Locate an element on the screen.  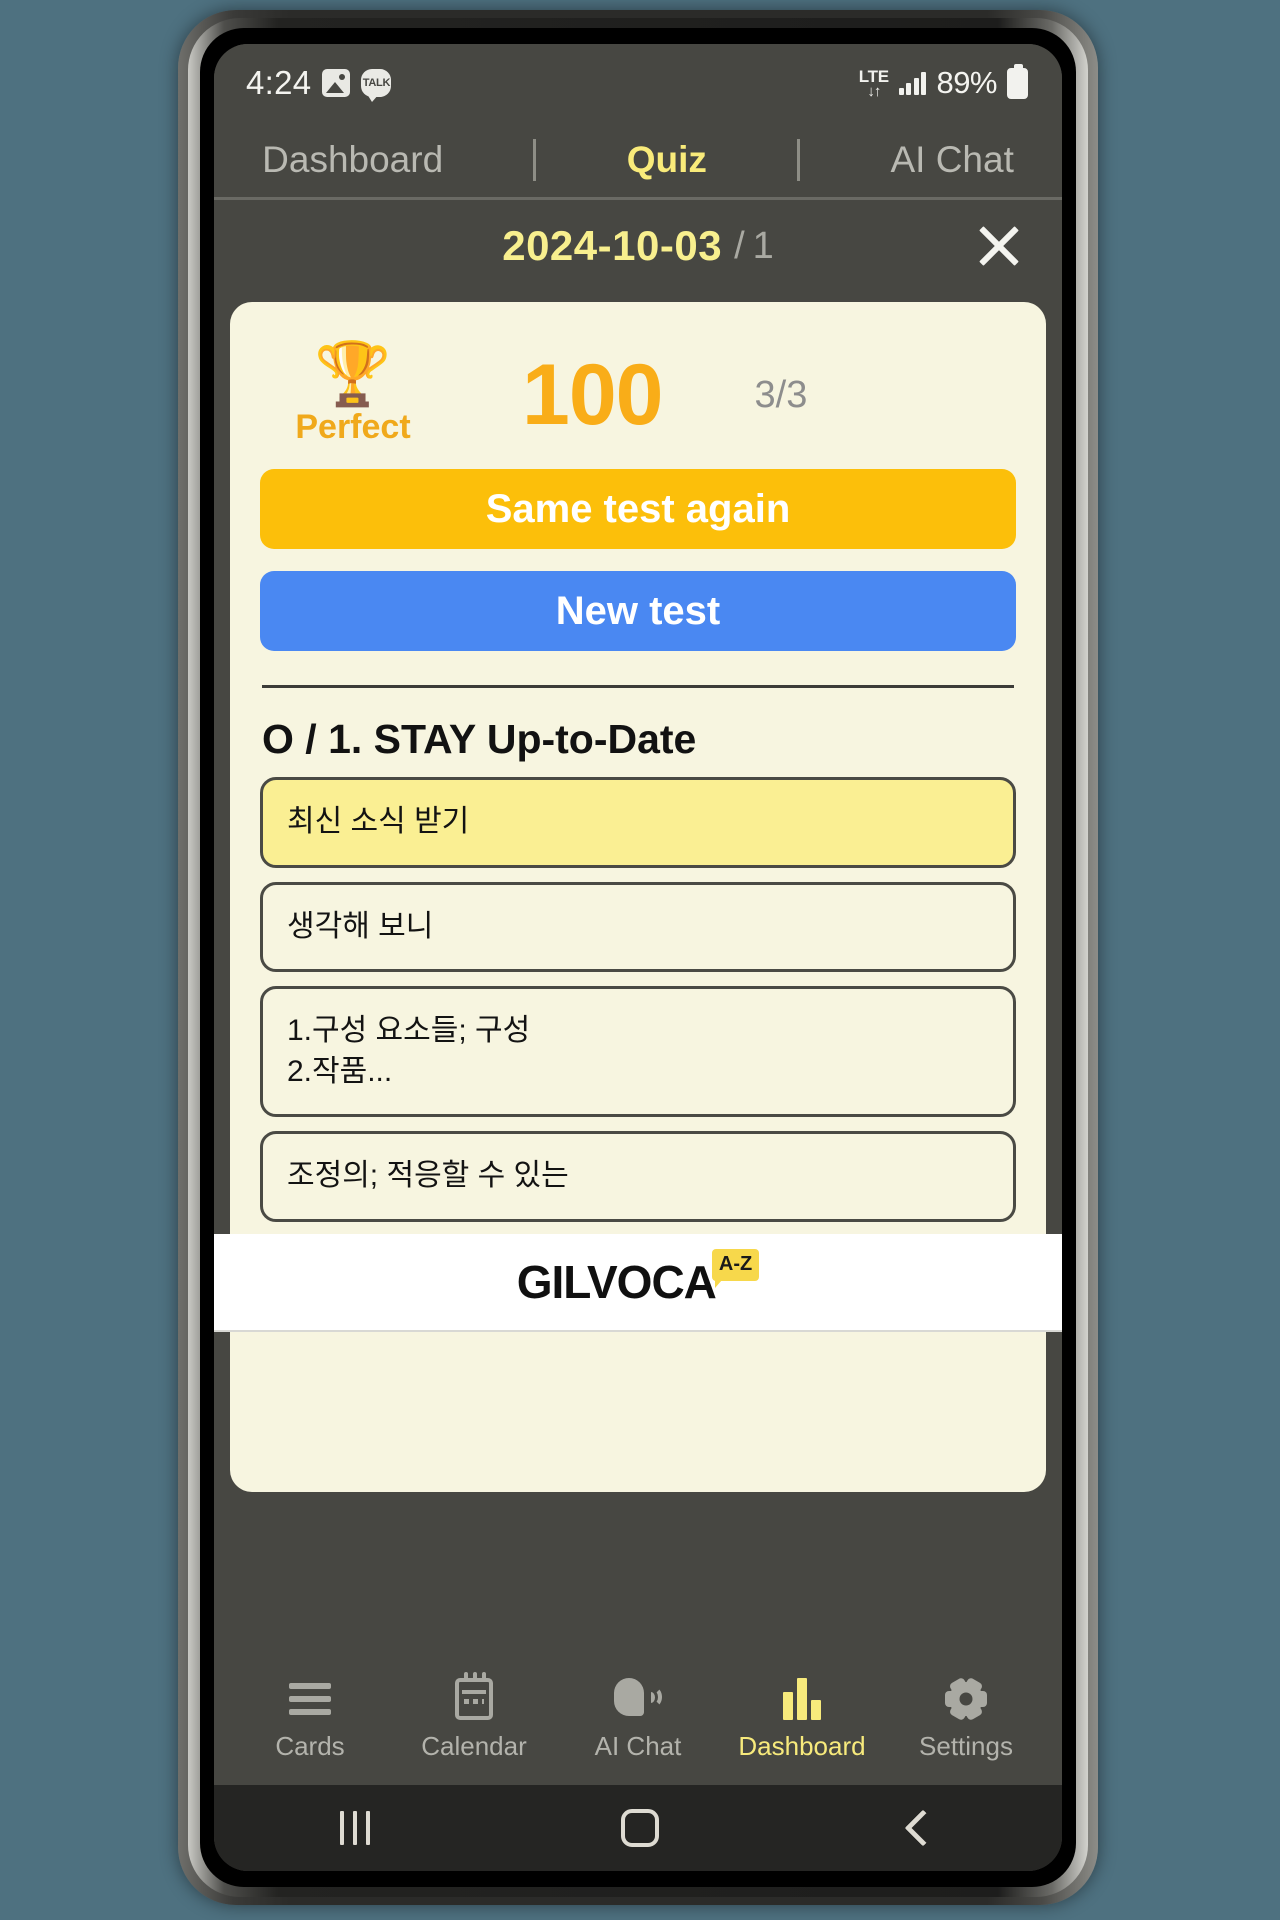
nav-item-ai-chat: AI Chat is located at coordinates (638, 1719).